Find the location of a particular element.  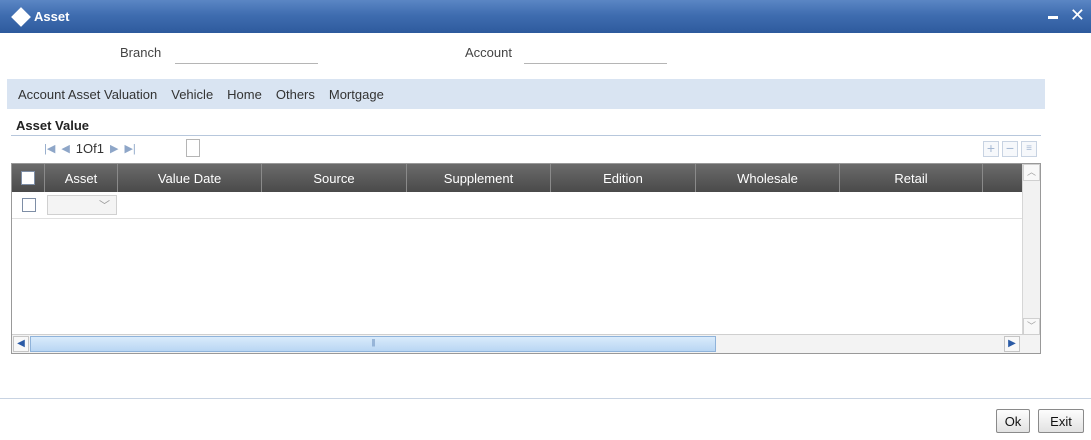

close-icon: ✕ is located at coordinates (1077, 15).